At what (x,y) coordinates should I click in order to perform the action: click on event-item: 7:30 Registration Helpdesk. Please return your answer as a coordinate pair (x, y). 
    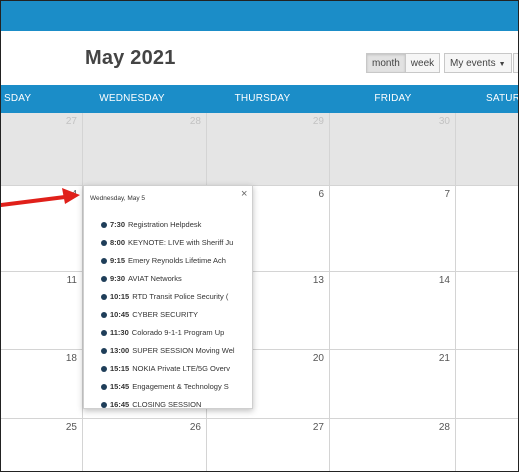
    Looking at the image, I should click on (176, 225).